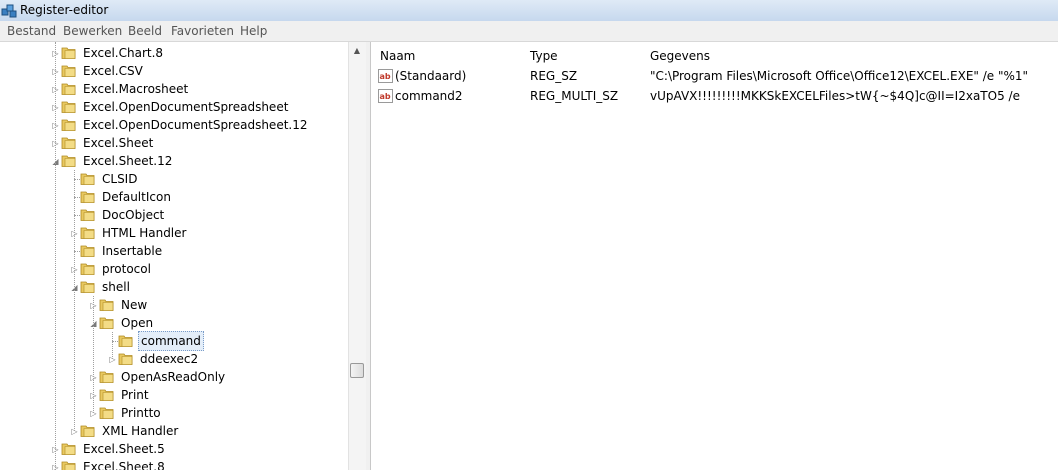 Image resolution: width=1058 pixels, height=470 pixels. Describe the element at coordinates (120, 179) in the screenshot. I see `tree-item-label: CLSID` at that location.